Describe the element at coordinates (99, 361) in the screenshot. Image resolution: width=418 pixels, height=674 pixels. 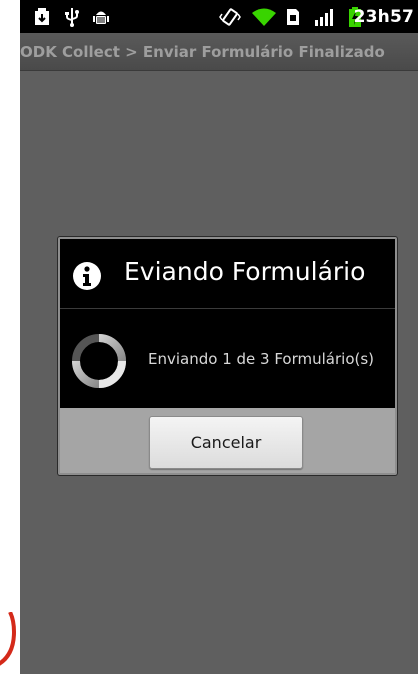
I see `progress-spinner-icon` at that location.